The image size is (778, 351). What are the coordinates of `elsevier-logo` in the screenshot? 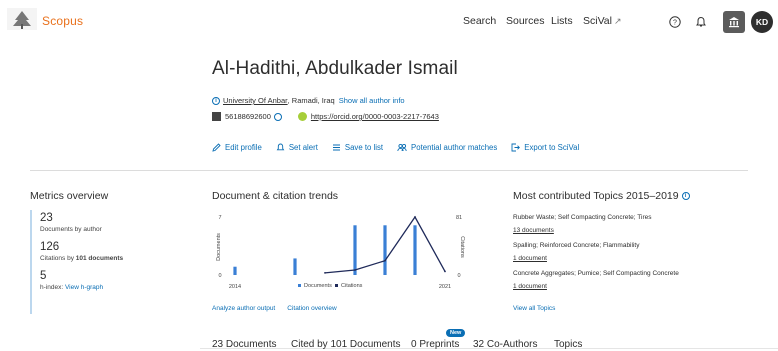 It's located at (22, 19).